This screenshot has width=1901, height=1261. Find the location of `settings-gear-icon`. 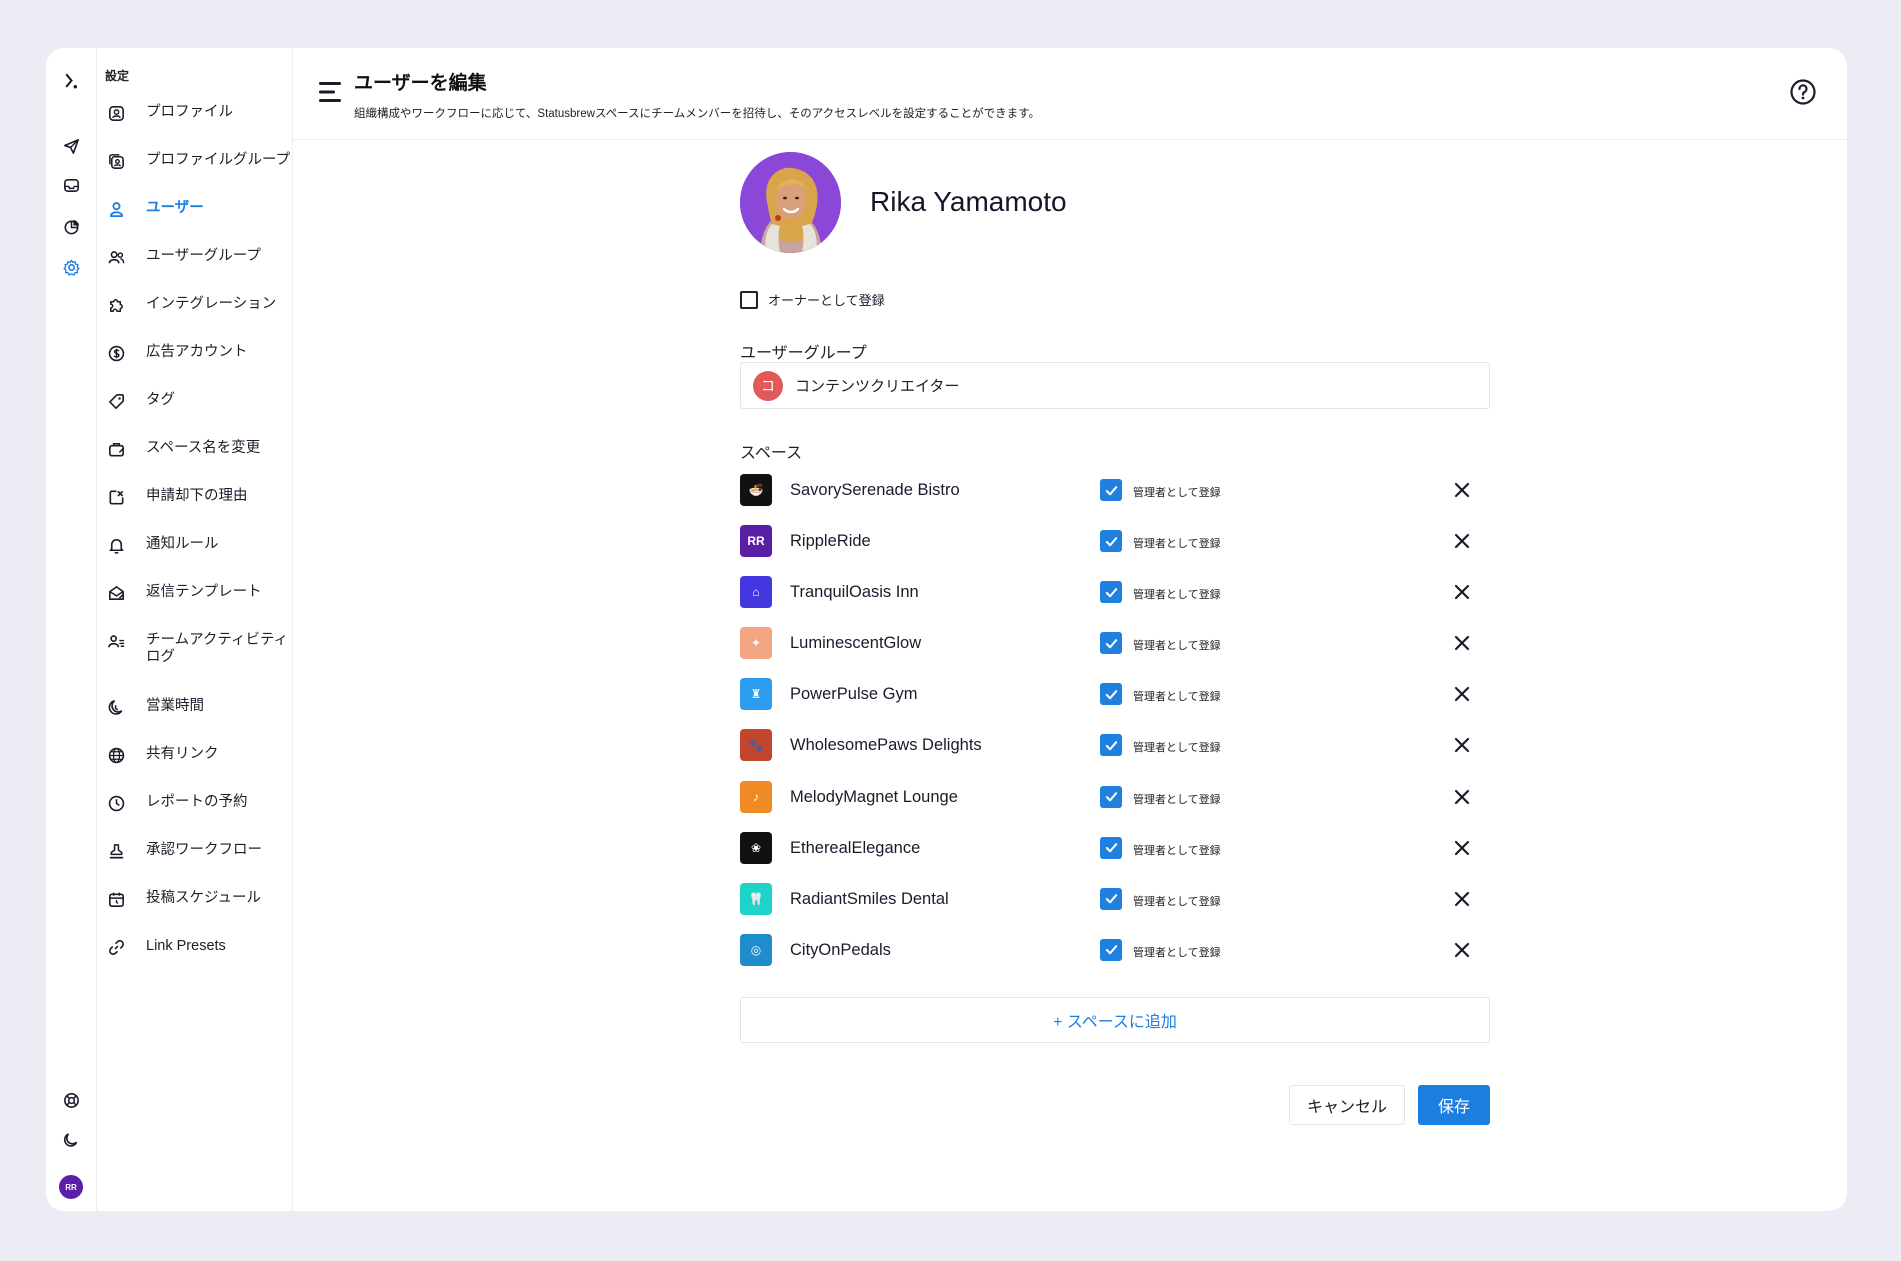

settings-gear-icon is located at coordinates (71, 267).